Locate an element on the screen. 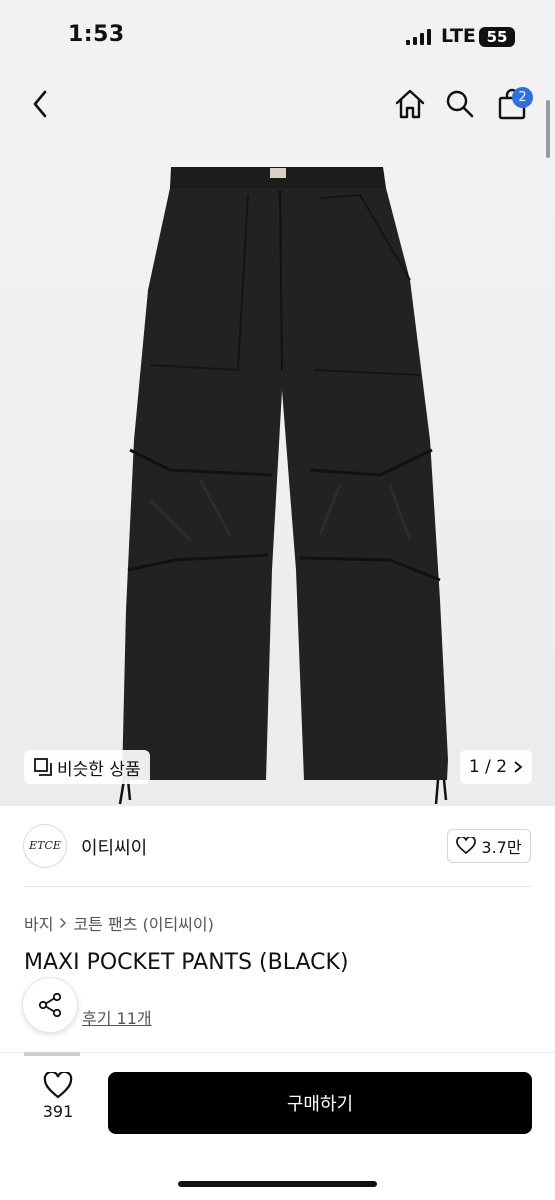 The height and width of the screenshot is (1200, 555). cart-count-badge: 2 is located at coordinates (522, 97).